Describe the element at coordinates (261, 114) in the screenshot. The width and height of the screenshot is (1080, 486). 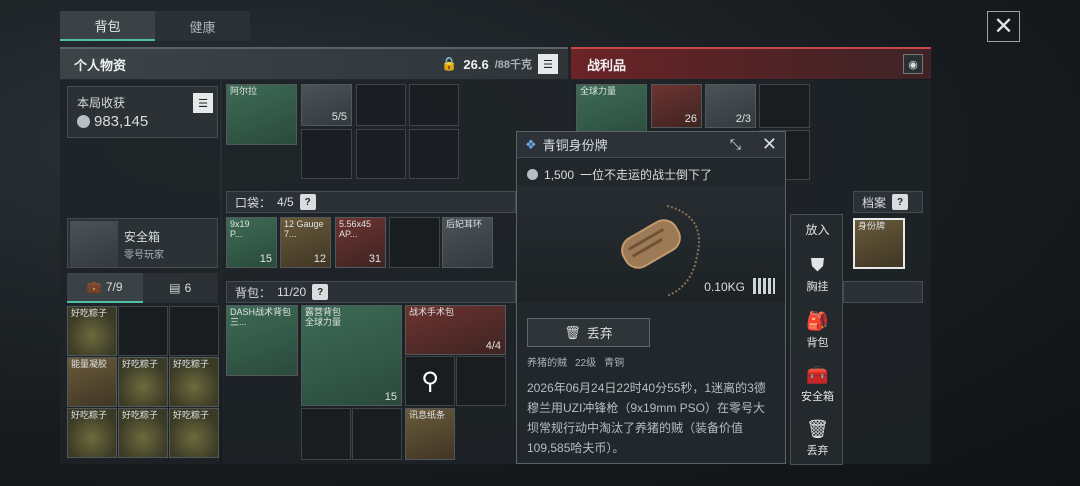
I see `chest-rig-item: 阿尔拉` at that location.